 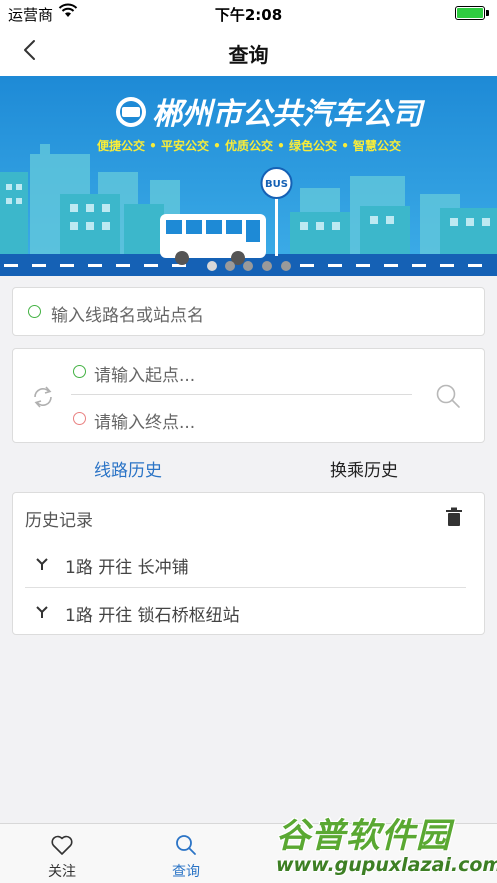 I want to click on history-tabs: 线路历史 换乘历史, so click(x=248, y=468).